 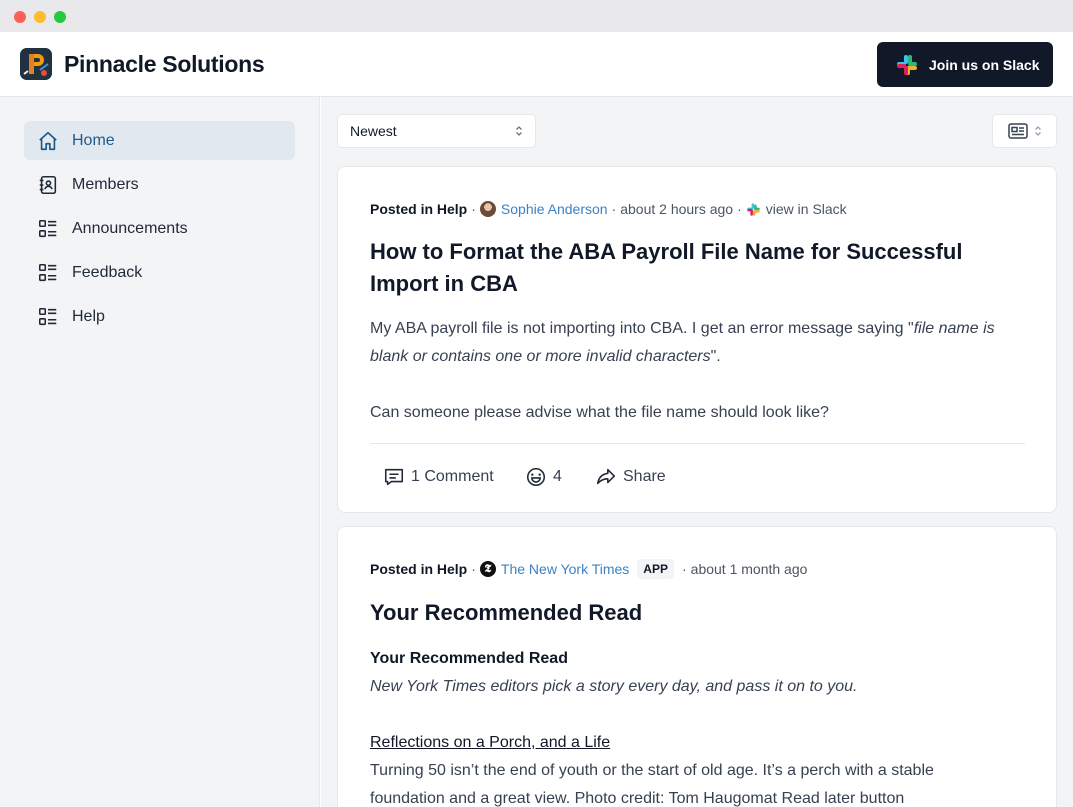 I want to click on share-button: Share, so click(x=630, y=477).